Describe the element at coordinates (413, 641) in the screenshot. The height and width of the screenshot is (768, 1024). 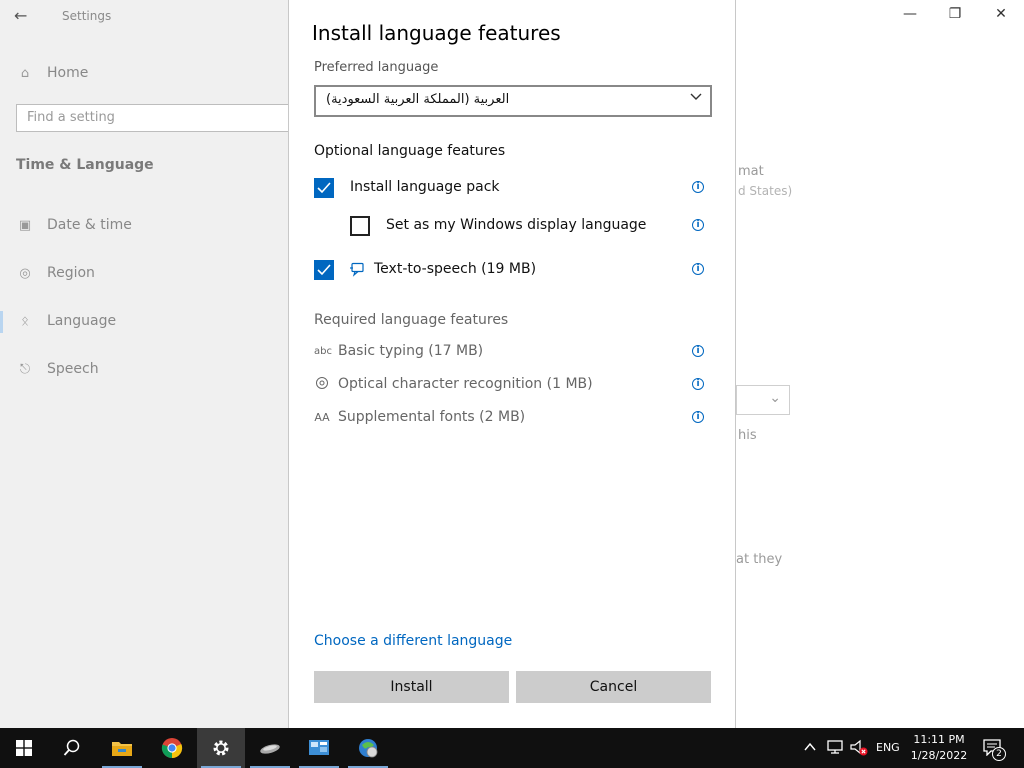
I see `choose-different-language-link: Choose a different language` at that location.